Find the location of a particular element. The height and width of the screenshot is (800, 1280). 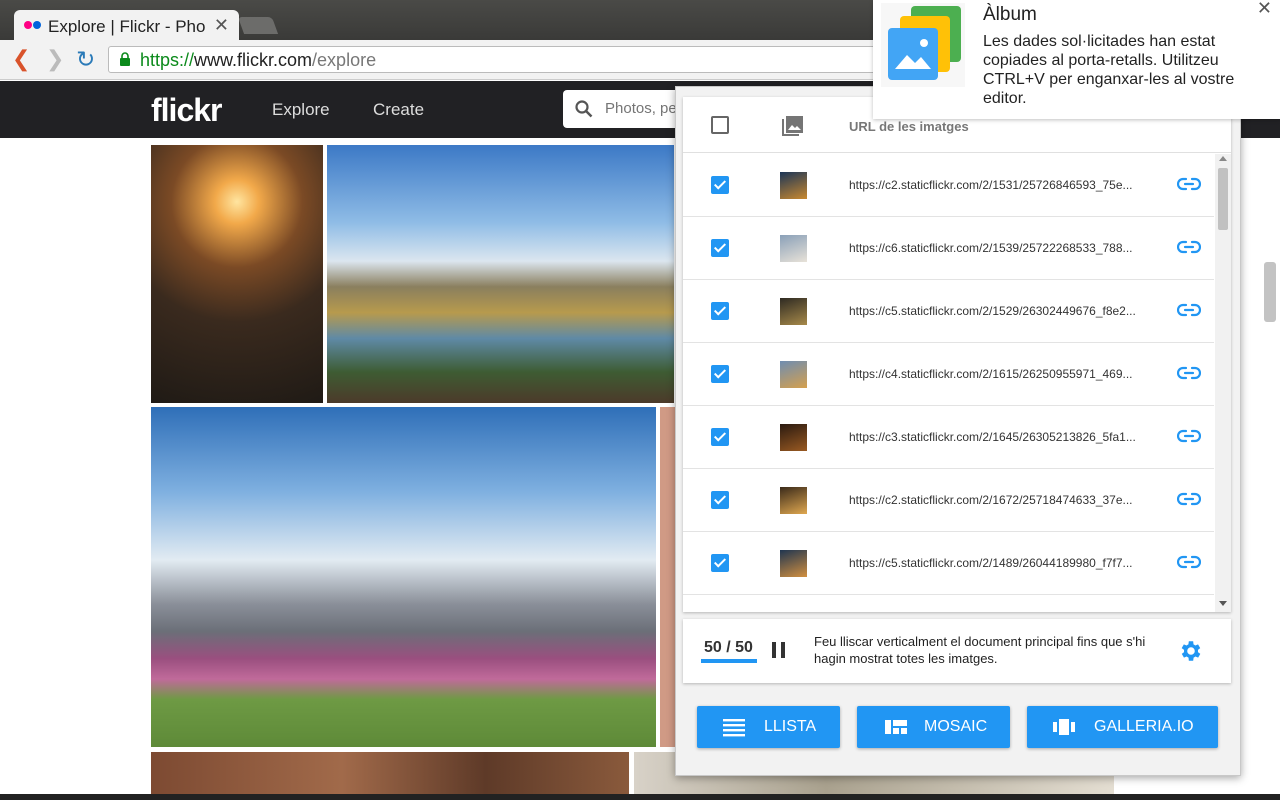

list-view-button: LLISTA is located at coordinates (768, 727).